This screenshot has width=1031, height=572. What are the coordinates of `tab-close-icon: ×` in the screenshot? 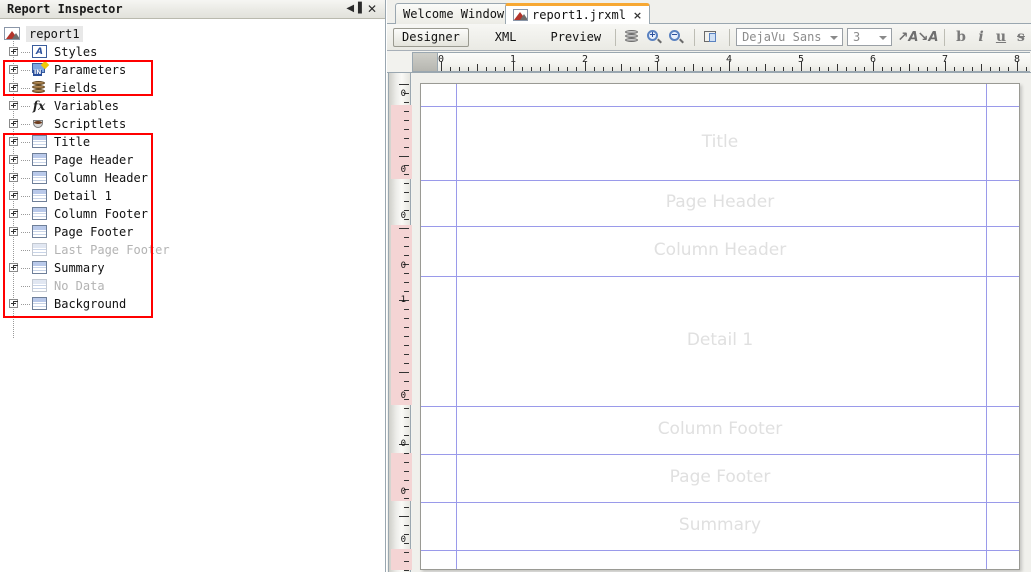 It's located at (637, 15).